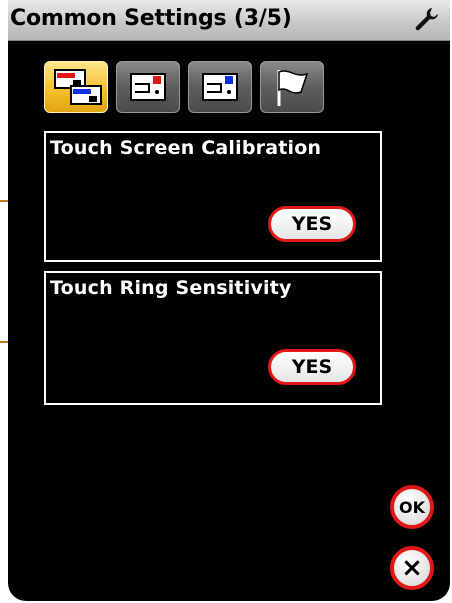  What do you see at coordinates (412, 507) in the screenshot?
I see `ok-button: OK` at bounding box center [412, 507].